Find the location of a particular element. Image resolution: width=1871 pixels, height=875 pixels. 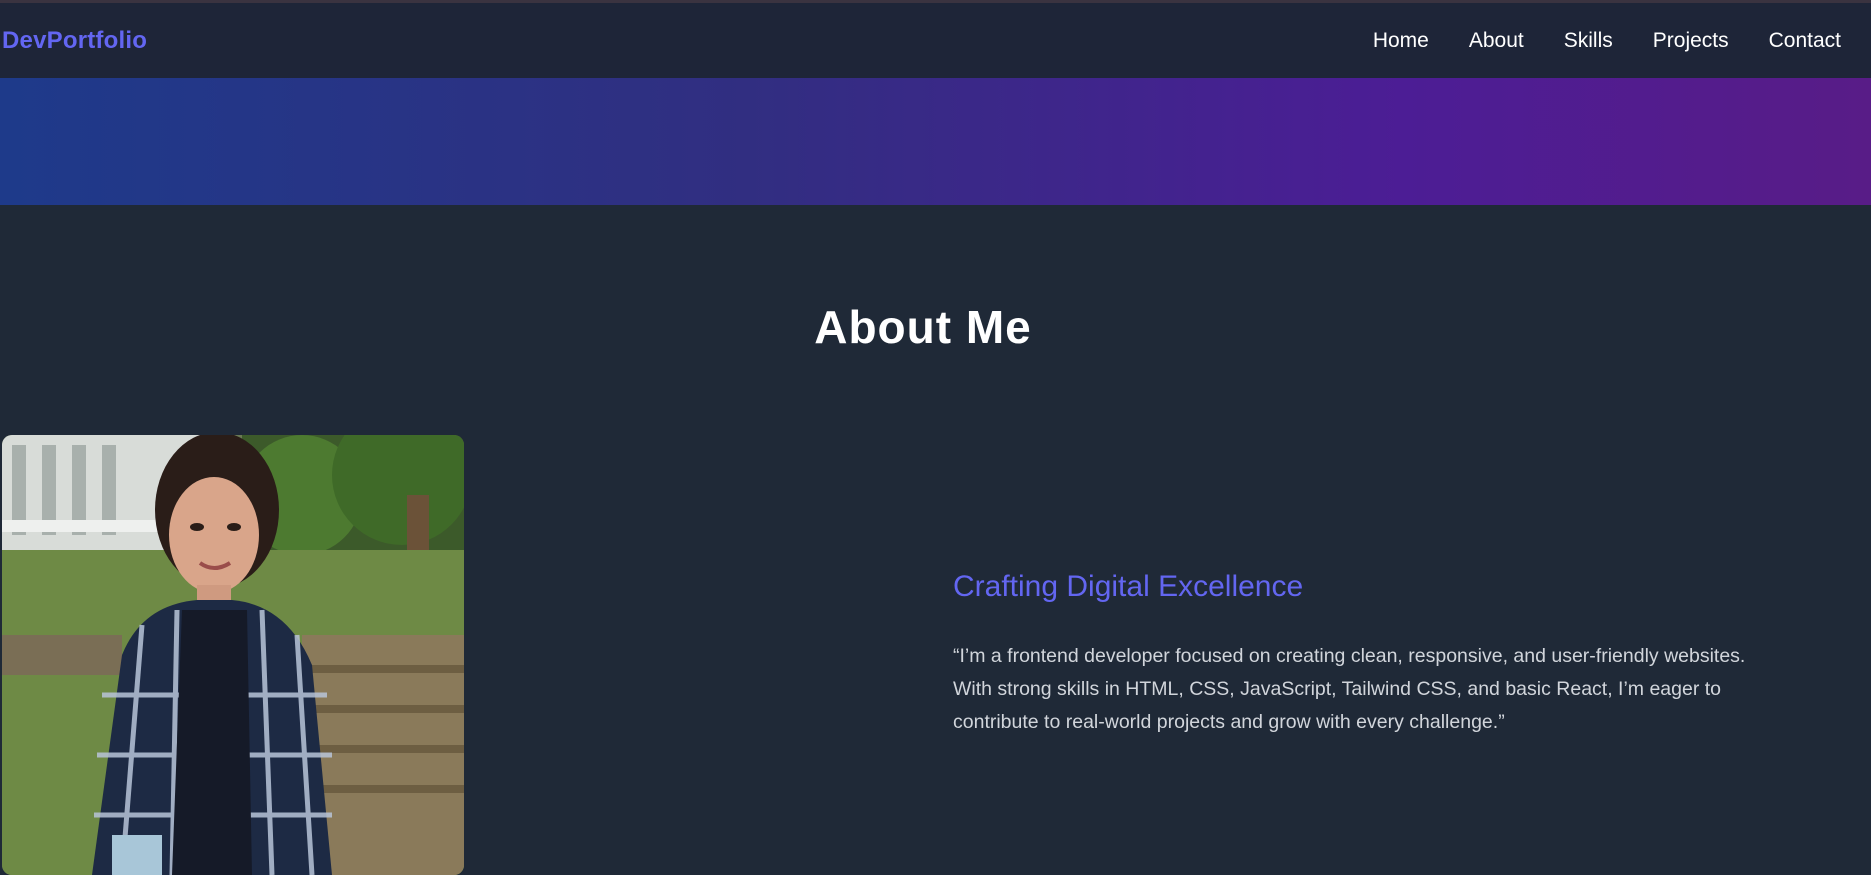

brand-logo-link: DevPortfolio is located at coordinates (74, 41).